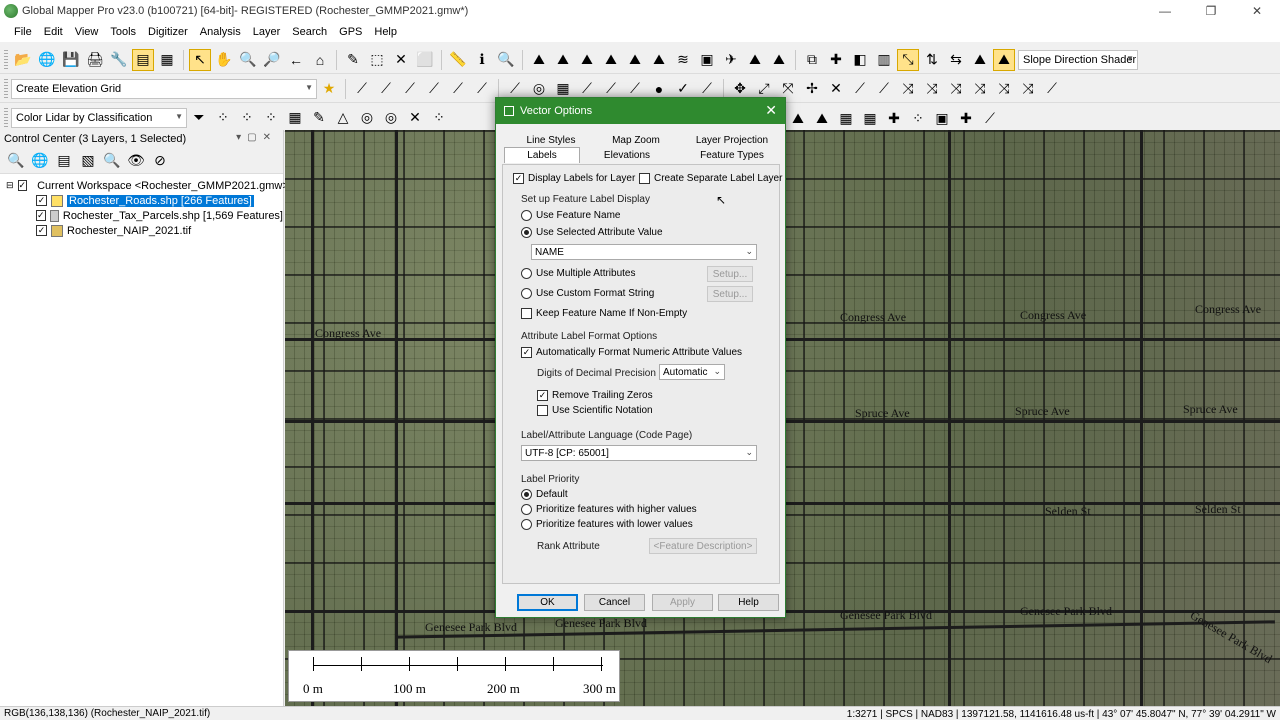 The height and width of the screenshot is (720, 1280). Describe the element at coordinates (932, 89) in the screenshot. I see `vertex-8-icon: ⤨` at that location.